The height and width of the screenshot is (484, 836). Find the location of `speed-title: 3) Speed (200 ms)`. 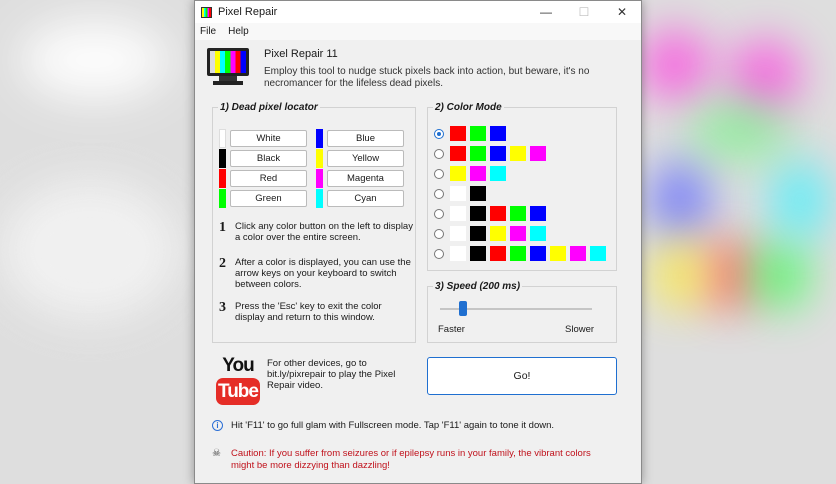

speed-title: 3) Speed (200 ms) is located at coordinates (478, 286).